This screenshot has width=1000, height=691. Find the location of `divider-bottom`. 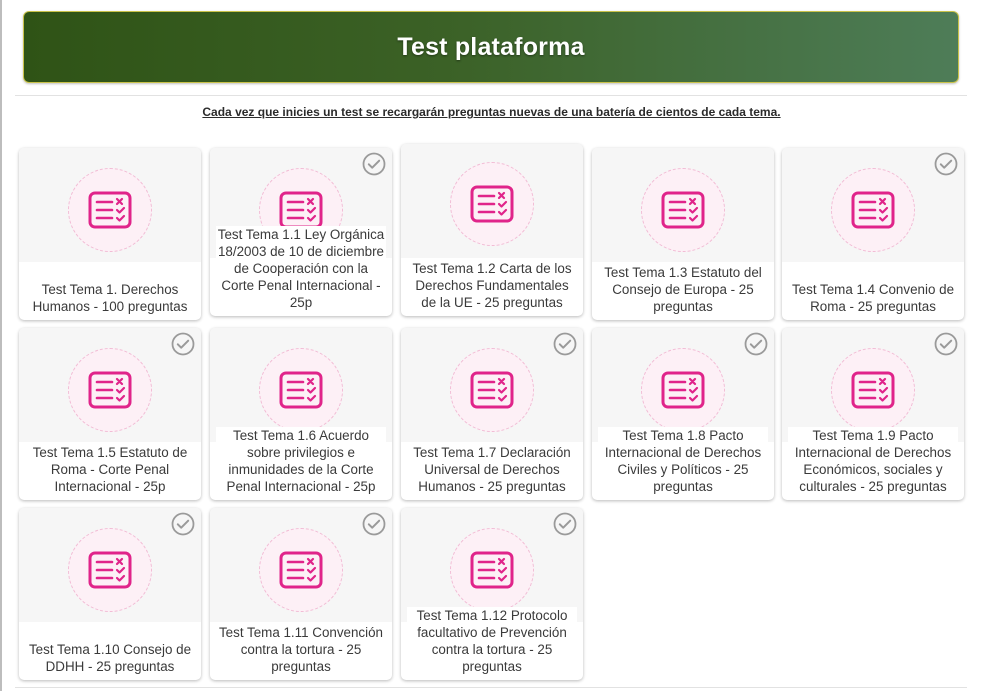

divider-bottom is located at coordinates (491, 687).